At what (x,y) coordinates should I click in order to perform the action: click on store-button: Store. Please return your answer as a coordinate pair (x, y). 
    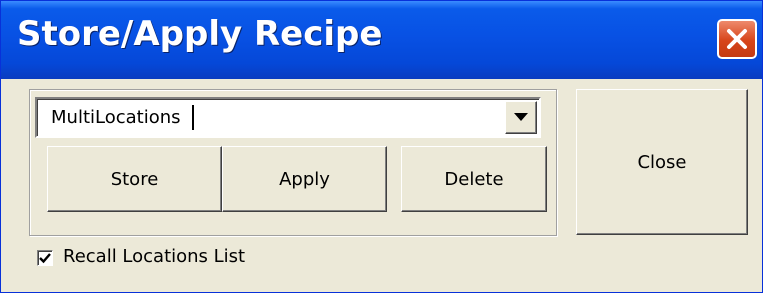
    Looking at the image, I should click on (134, 179).